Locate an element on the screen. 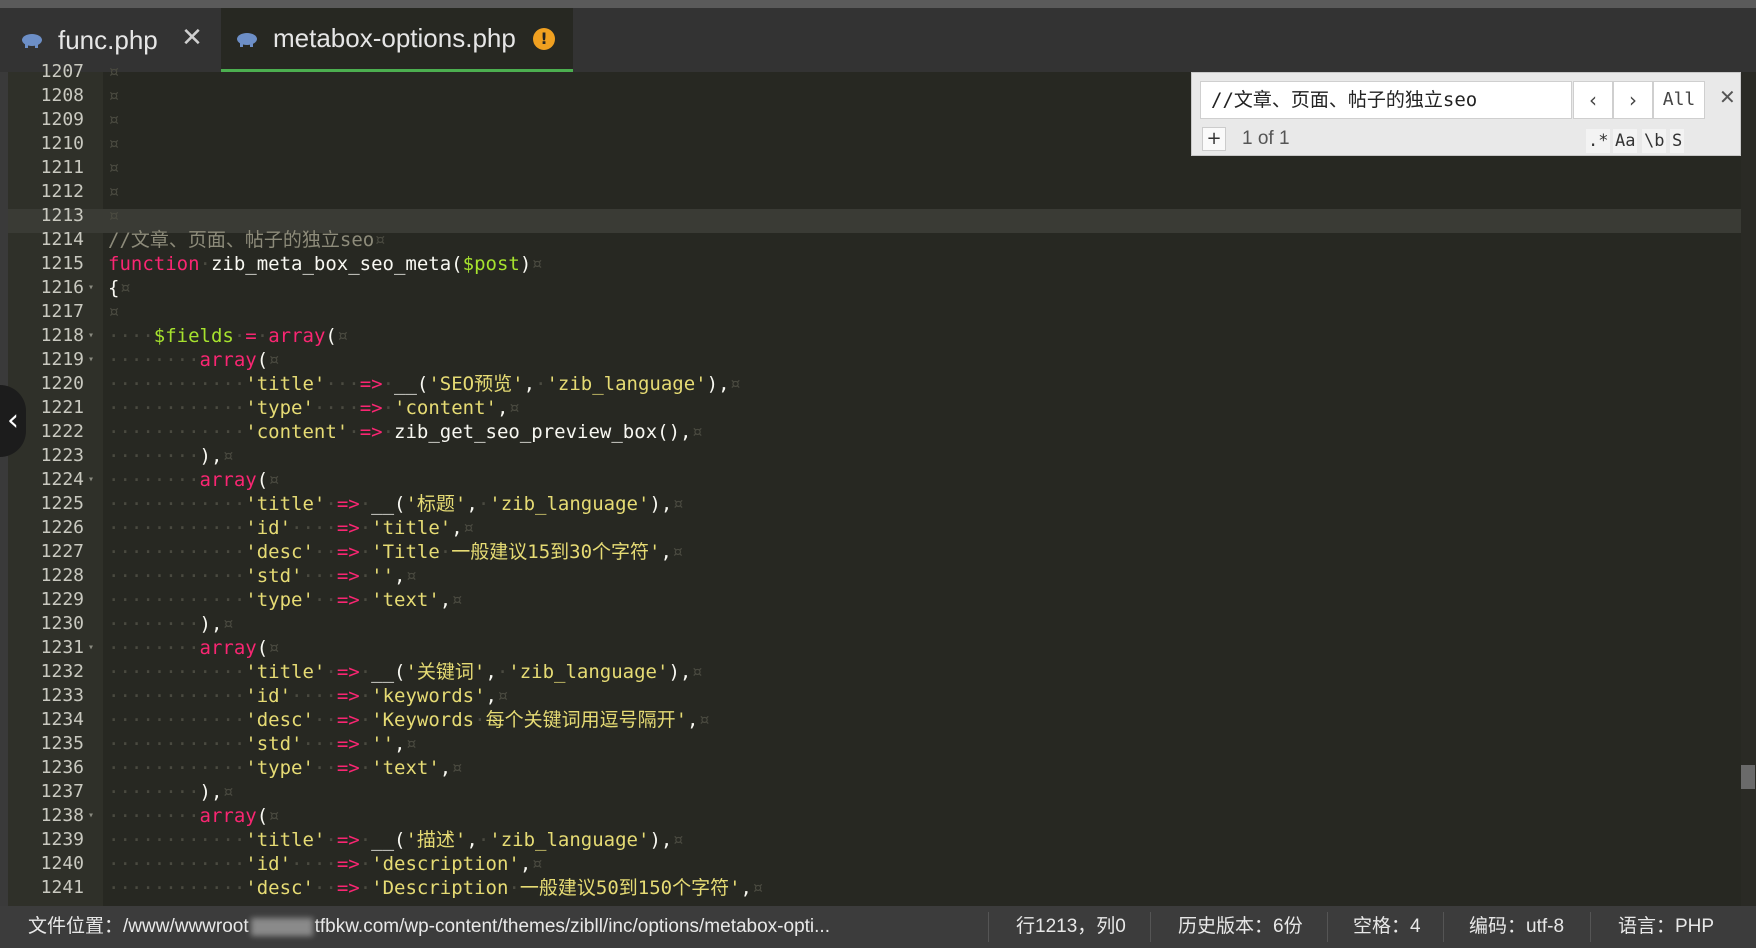 The height and width of the screenshot is (948, 1756). code-line: 1229 ············'type'··=>·'text',¤ is located at coordinates (819, 600).